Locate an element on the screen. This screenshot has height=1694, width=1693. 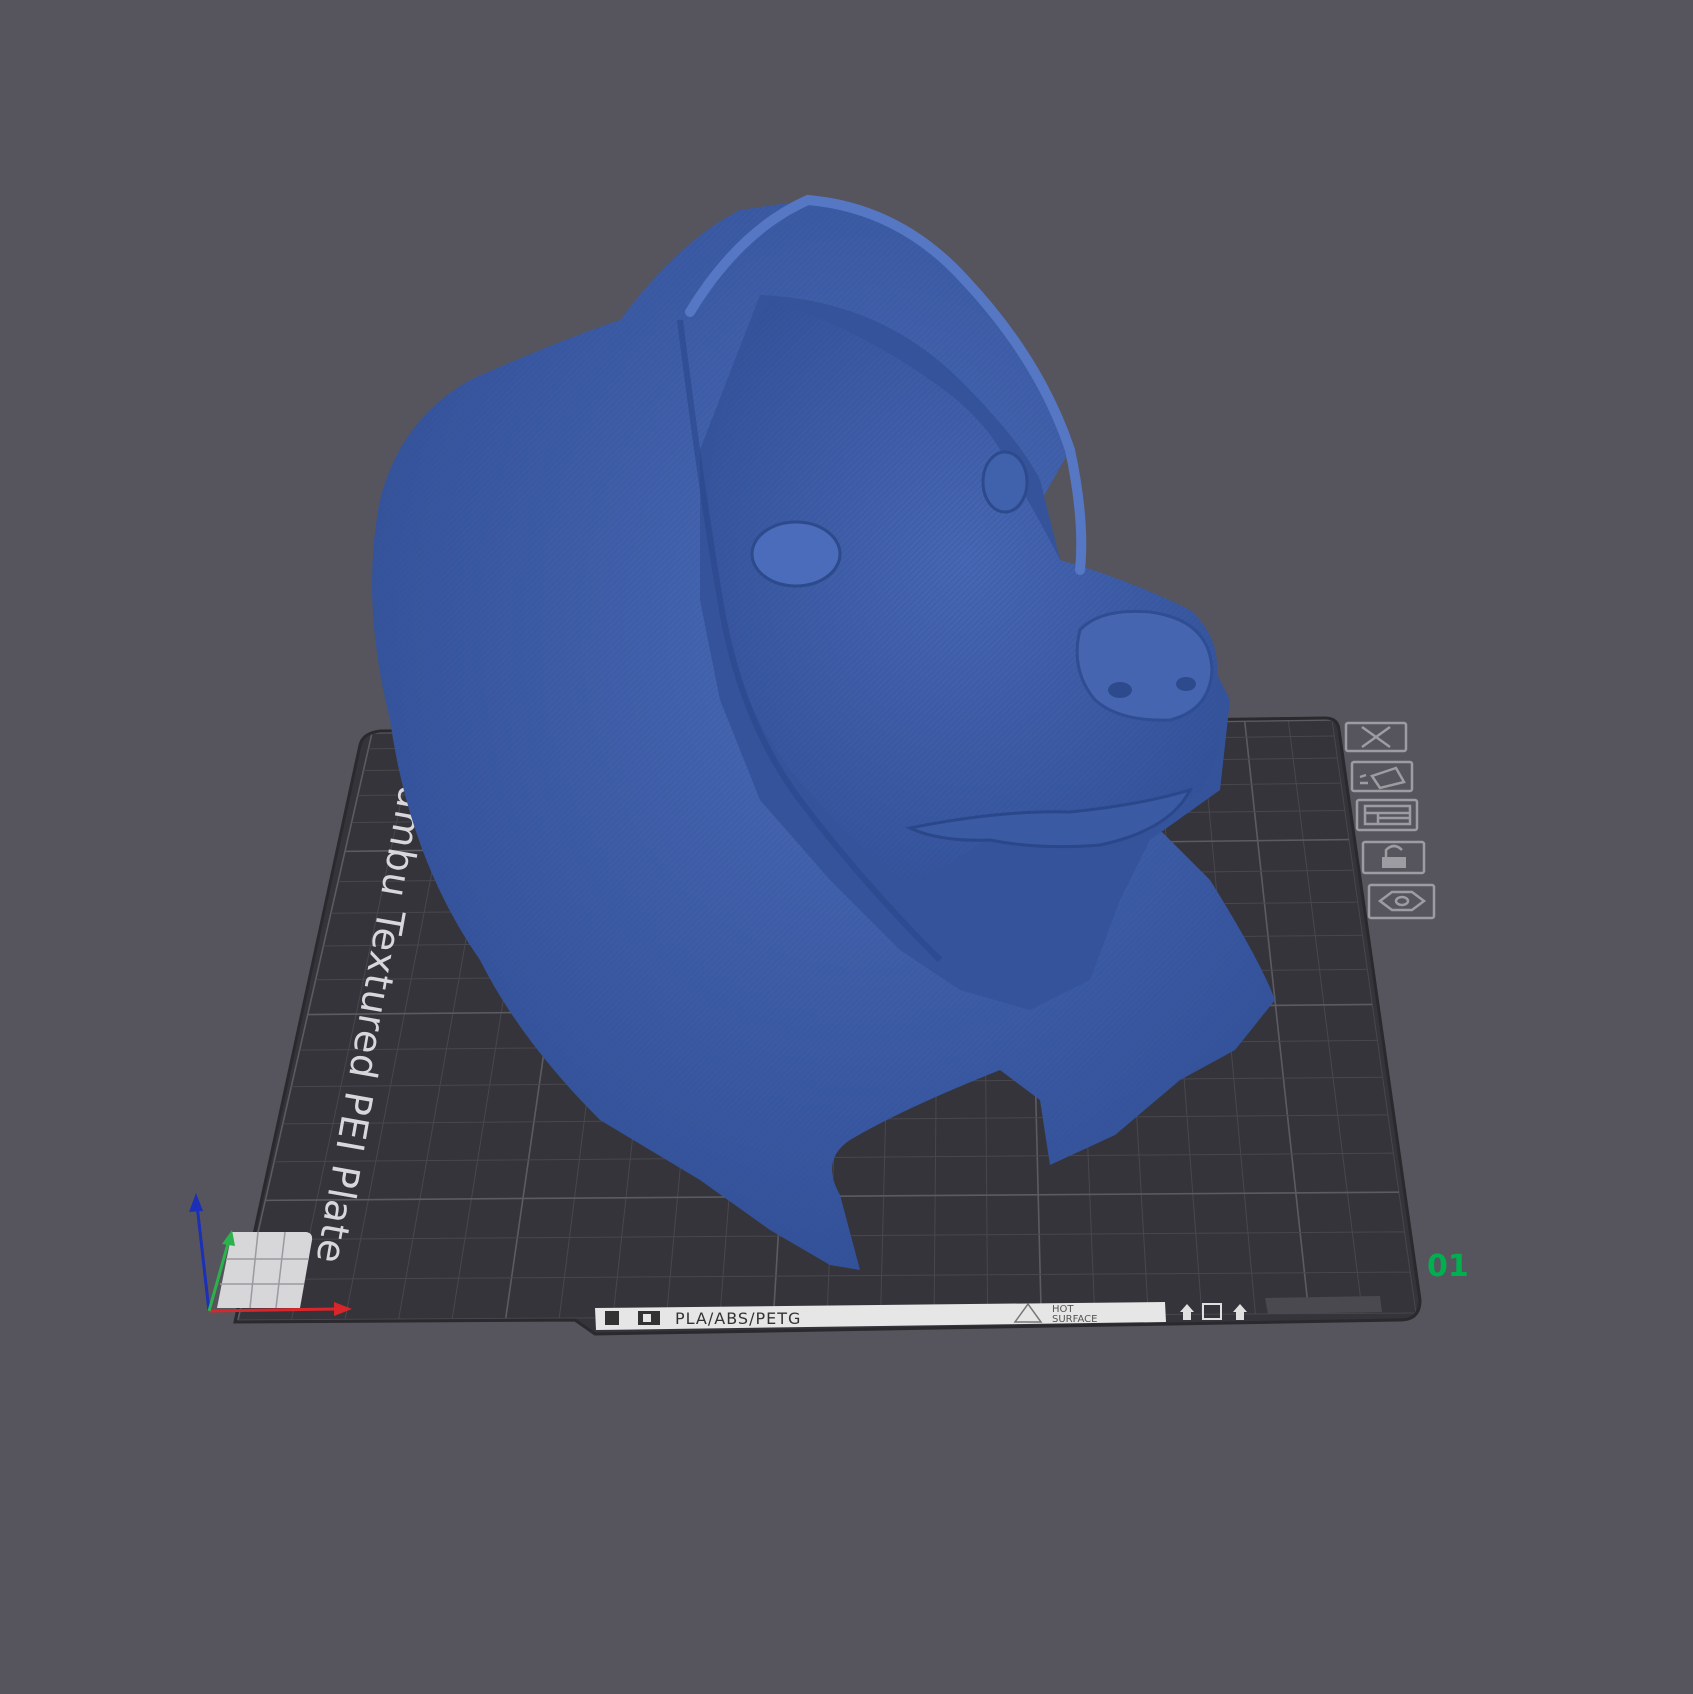
plate-number: 01 is located at coordinates (1448, 1266).